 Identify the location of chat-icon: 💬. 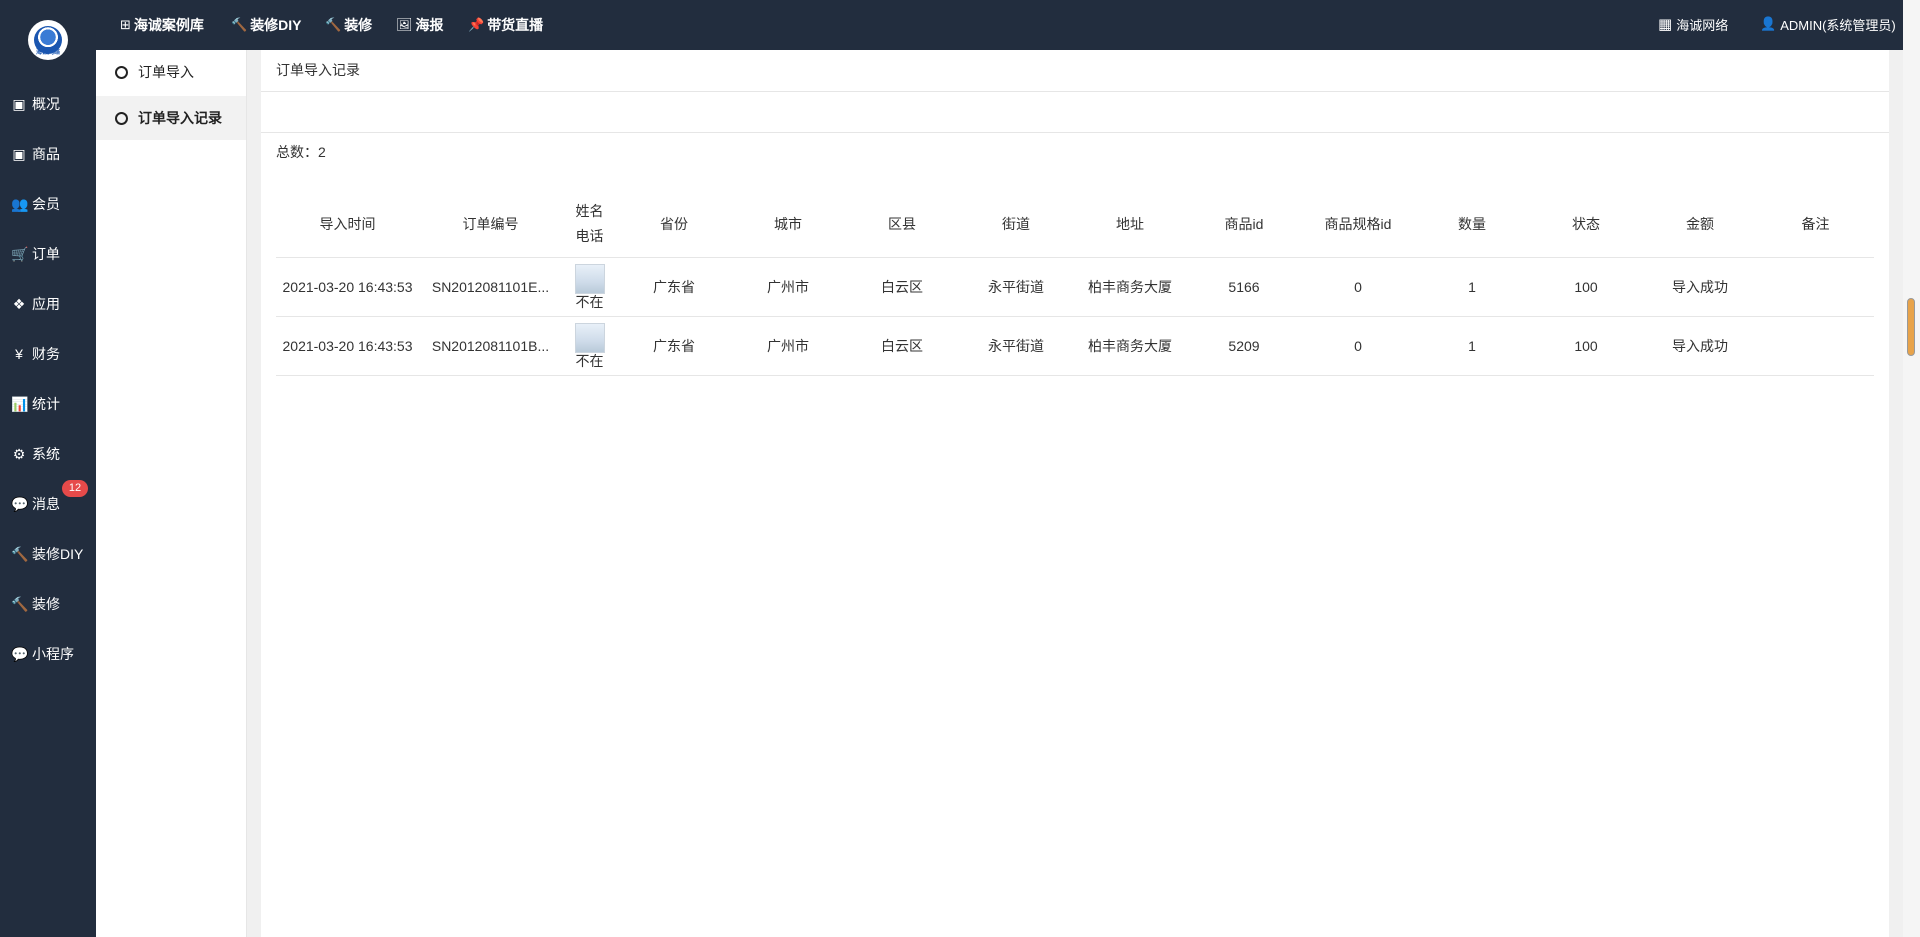
(20, 503).